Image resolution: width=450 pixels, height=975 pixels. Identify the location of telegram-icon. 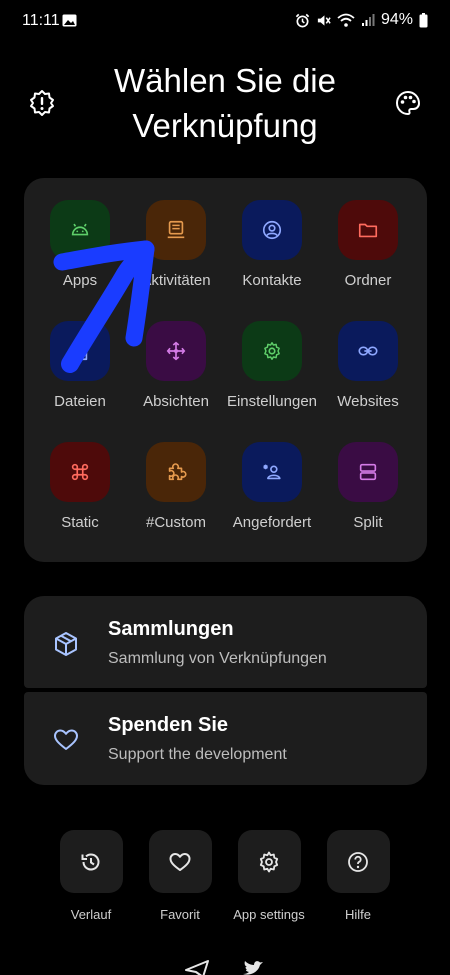
(197, 966).